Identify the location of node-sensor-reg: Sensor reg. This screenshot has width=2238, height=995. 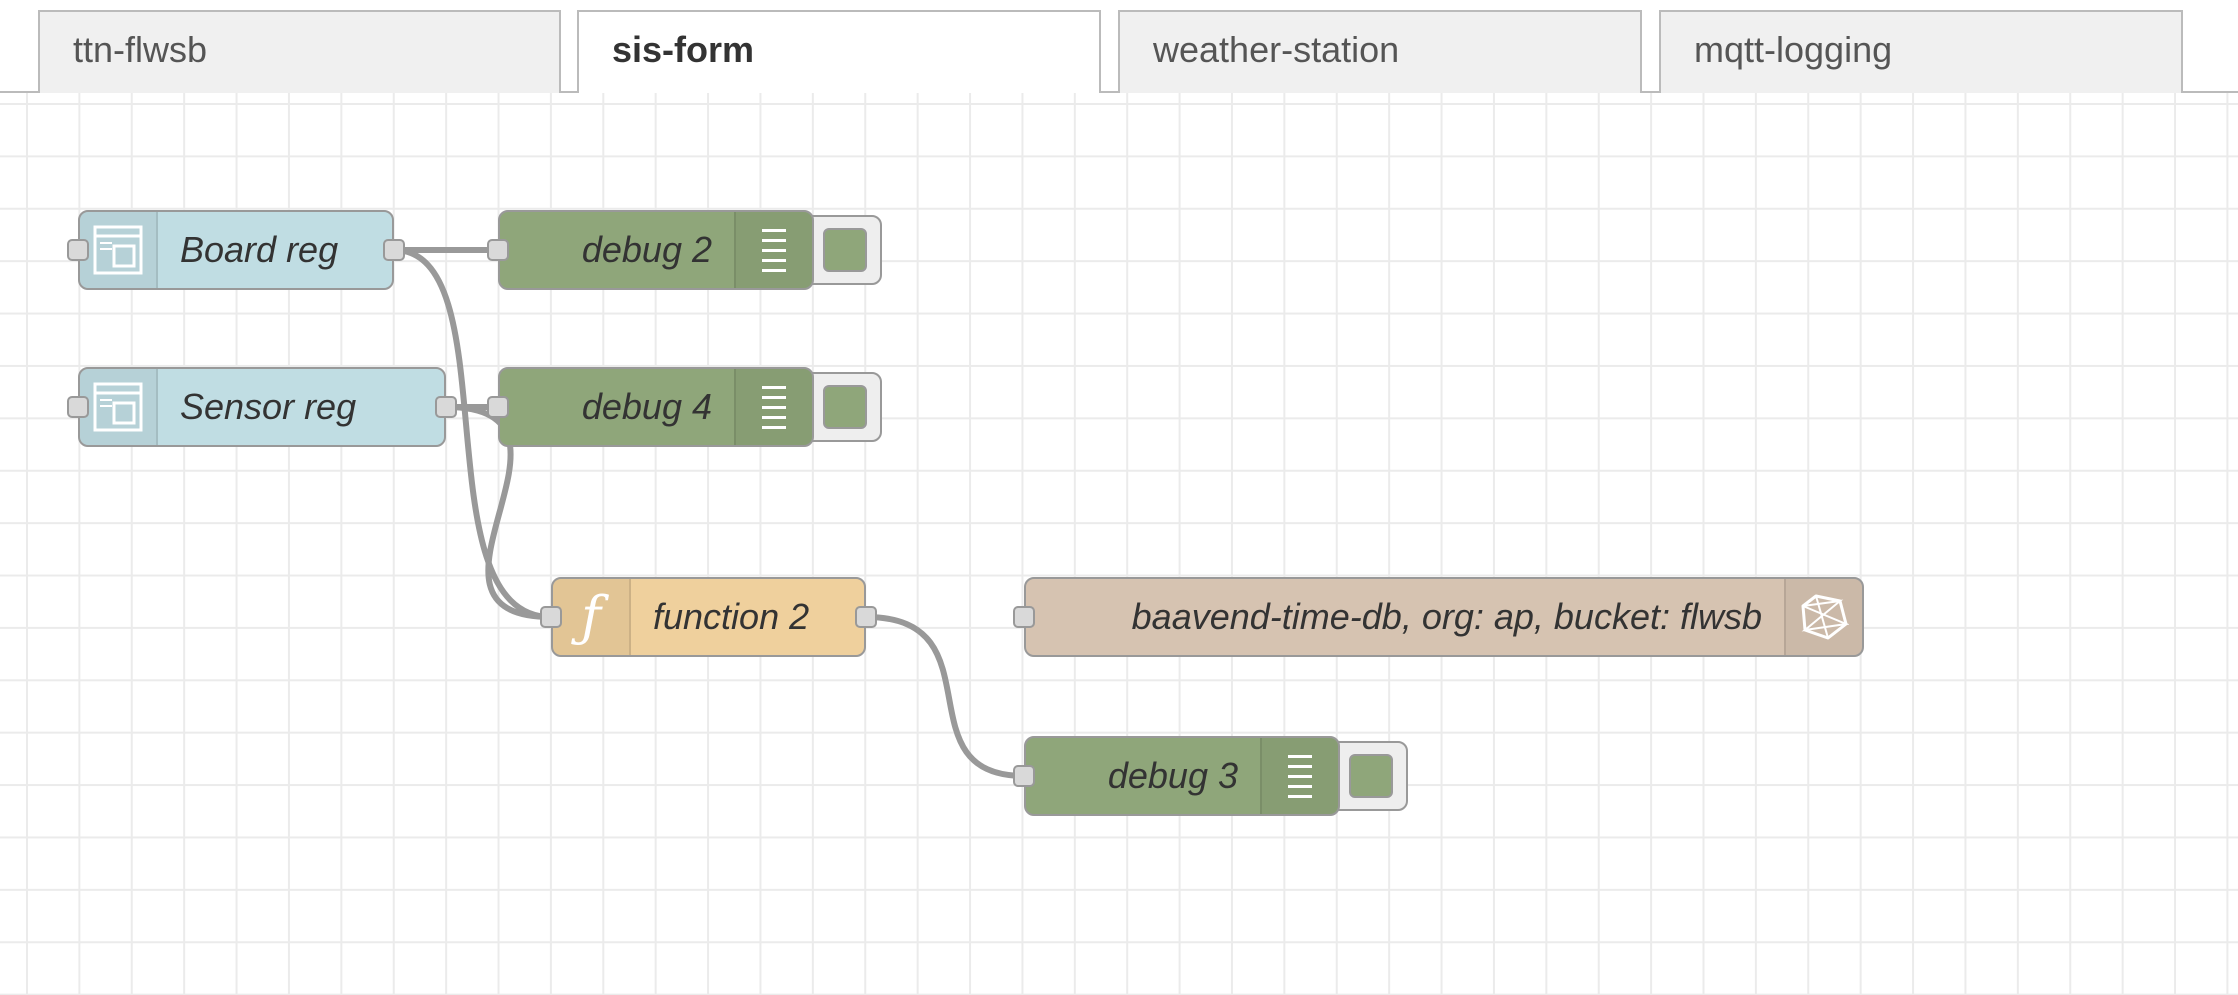
(262, 407).